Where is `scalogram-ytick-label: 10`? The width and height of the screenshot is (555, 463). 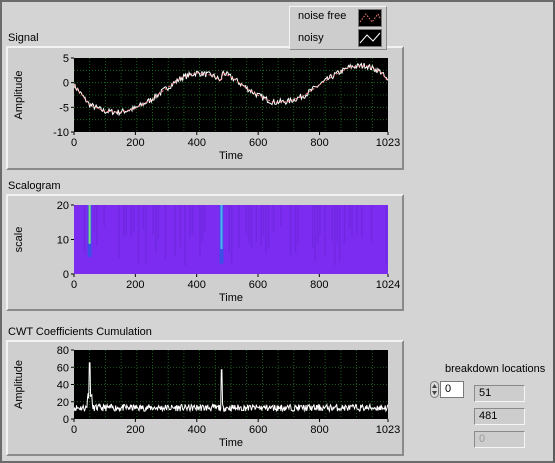
scalogram-ytick-label: 10 is located at coordinates (63, 241).